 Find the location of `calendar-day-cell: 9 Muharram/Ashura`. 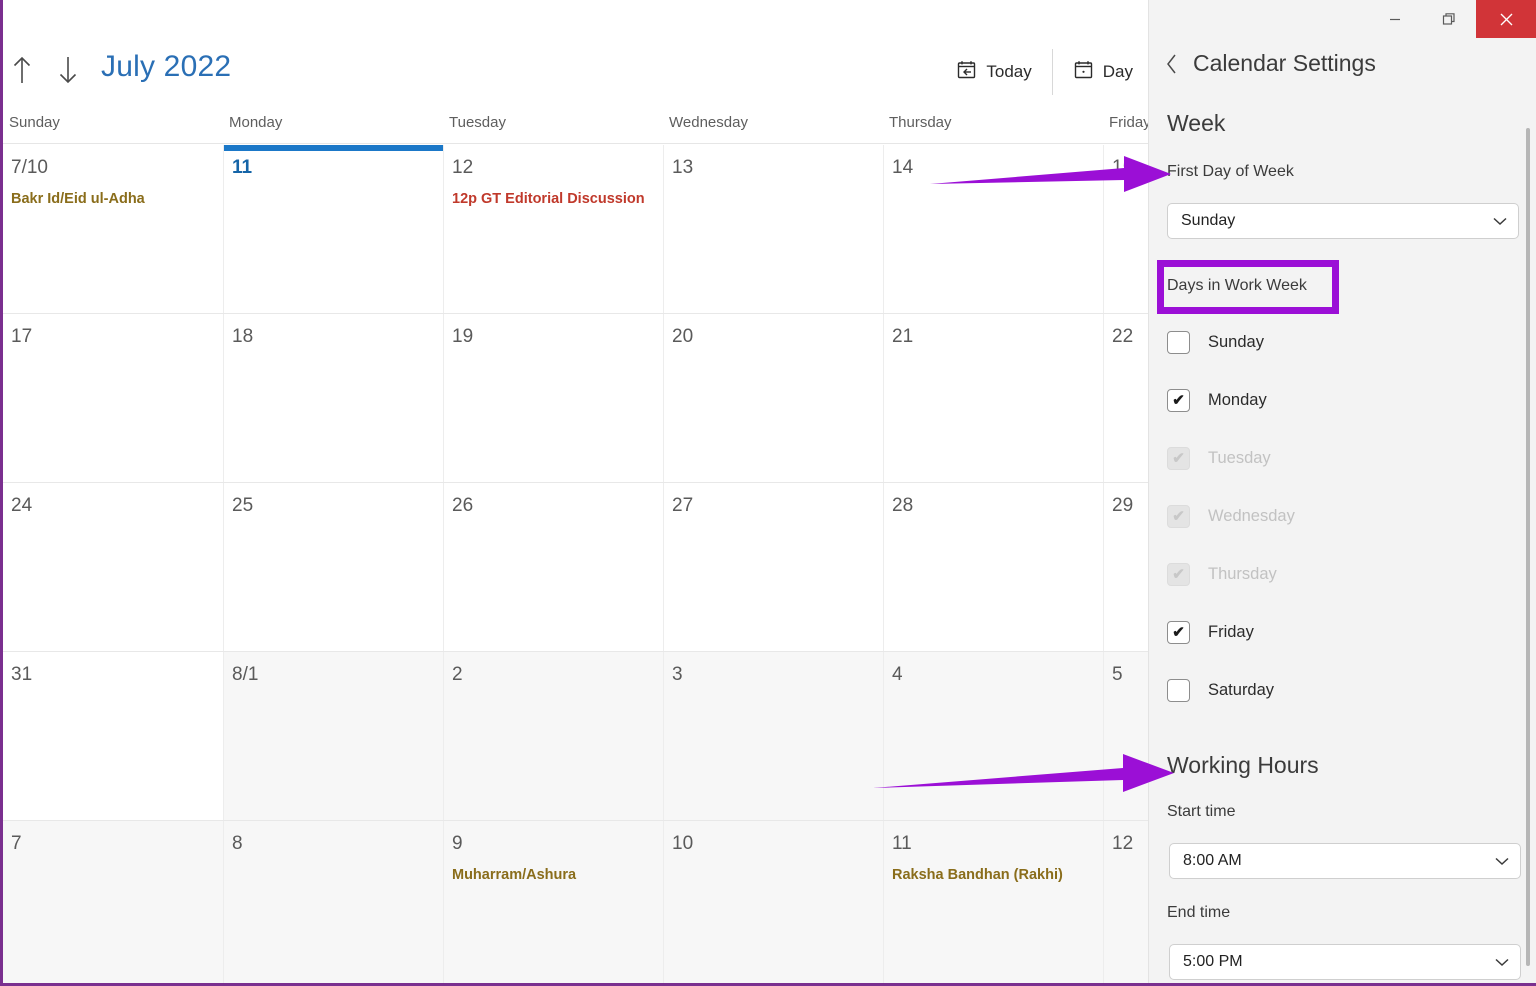

calendar-day-cell: 9 Muharram/Ashura is located at coordinates (553, 902).